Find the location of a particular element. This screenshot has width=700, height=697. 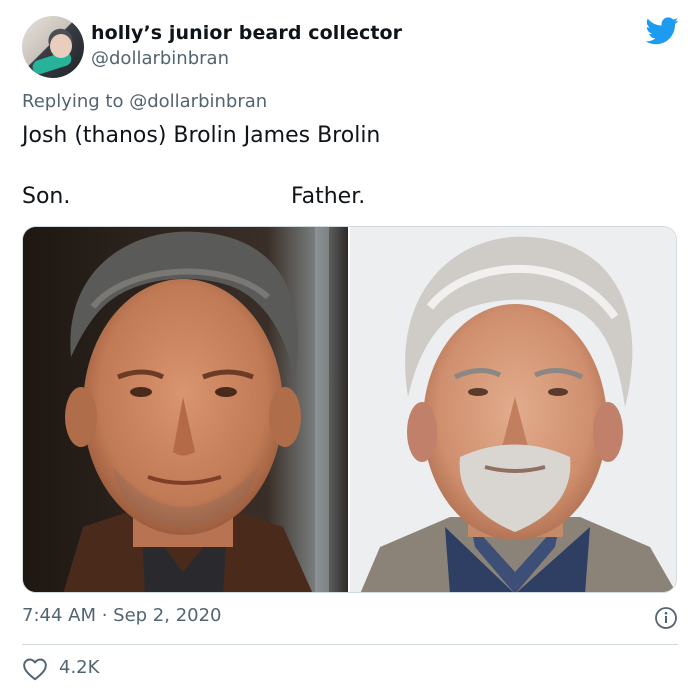

avatar-face is located at coordinates (61, 46).